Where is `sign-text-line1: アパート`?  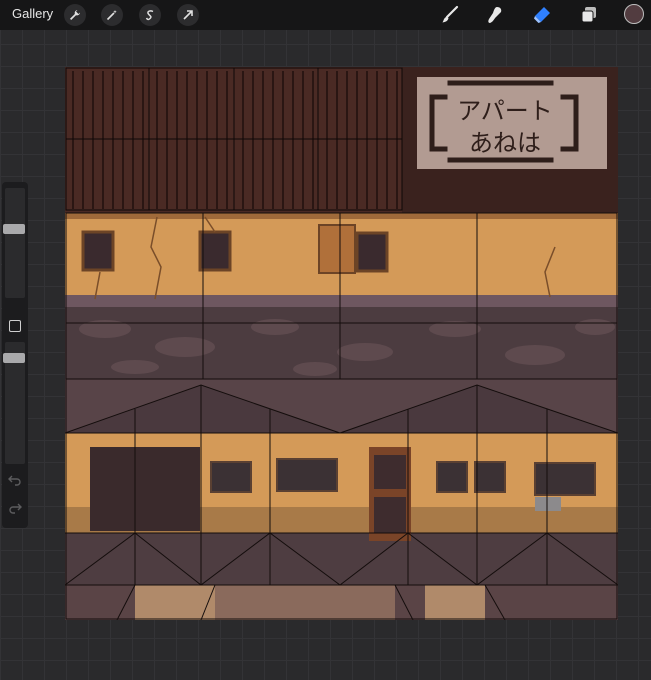 sign-text-line1: アパート is located at coordinates (505, 111).